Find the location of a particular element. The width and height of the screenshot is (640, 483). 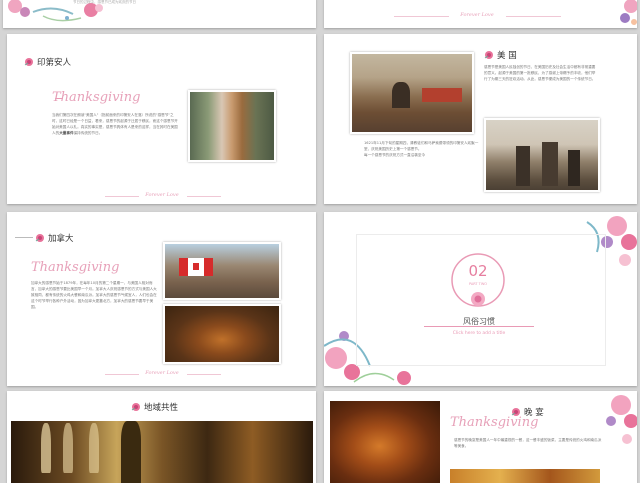

battle-painting-photo is located at coordinates (412, 93).